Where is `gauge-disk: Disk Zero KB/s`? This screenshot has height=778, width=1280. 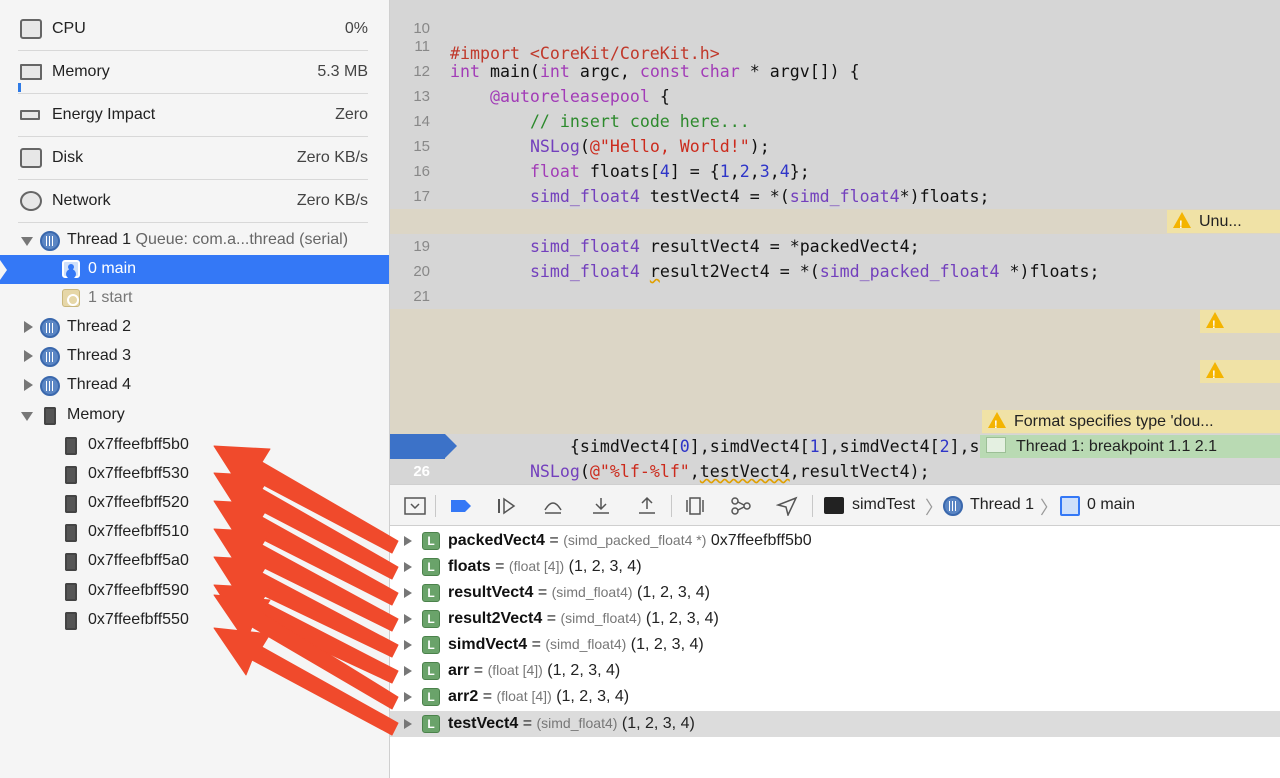
gauge-disk: Disk Zero KB/s is located at coordinates (194, 158).